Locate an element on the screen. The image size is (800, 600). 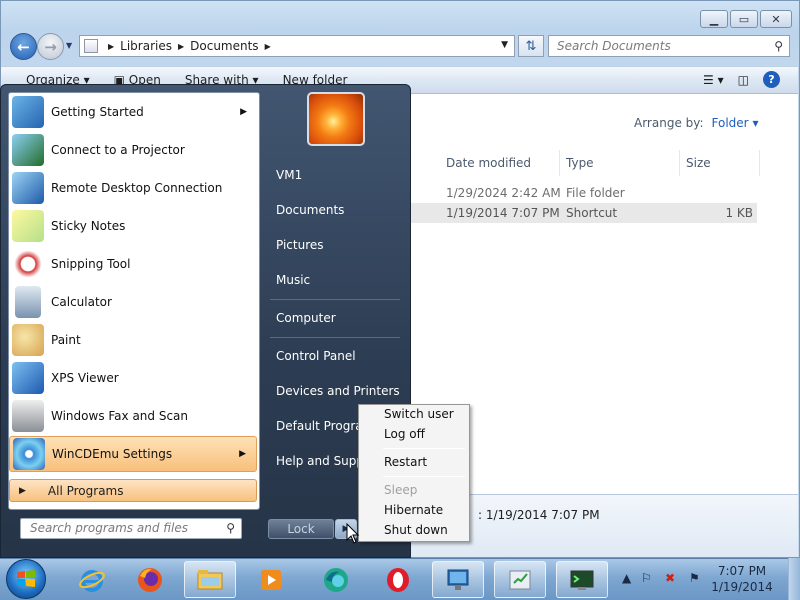
view-controls: ☰ ▾ ◫ ? is located at coordinates (741, 79).